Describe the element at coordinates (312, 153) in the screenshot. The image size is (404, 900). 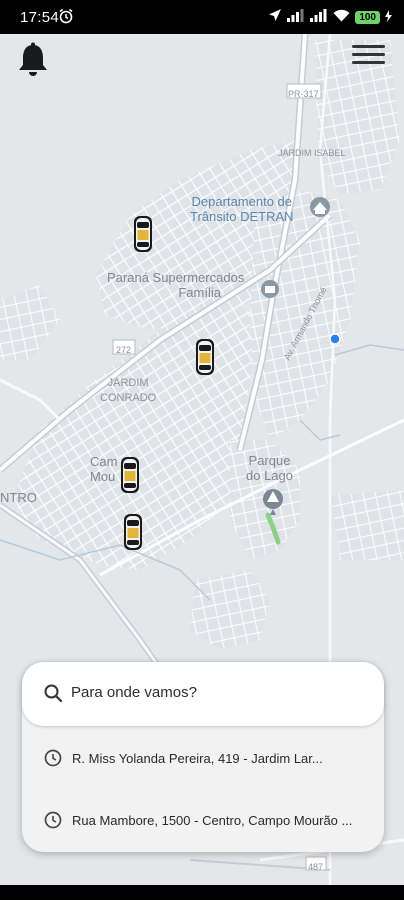
I see `map-label-jardim-isabel: JARDIM ISABEL` at that location.